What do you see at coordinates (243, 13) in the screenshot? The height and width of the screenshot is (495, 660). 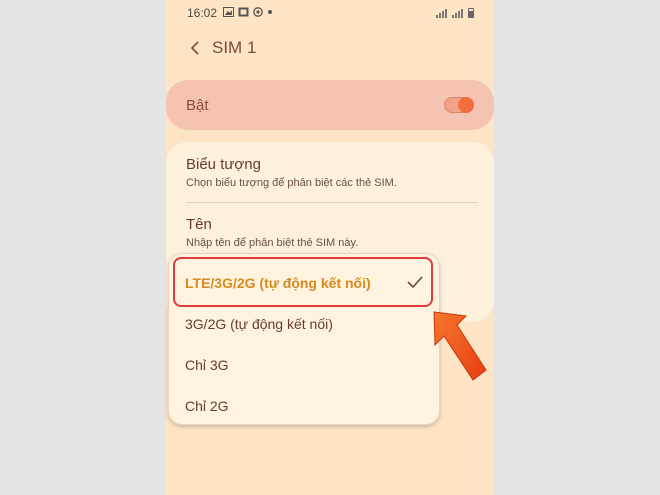 I see `gallery-icon` at bounding box center [243, 13].